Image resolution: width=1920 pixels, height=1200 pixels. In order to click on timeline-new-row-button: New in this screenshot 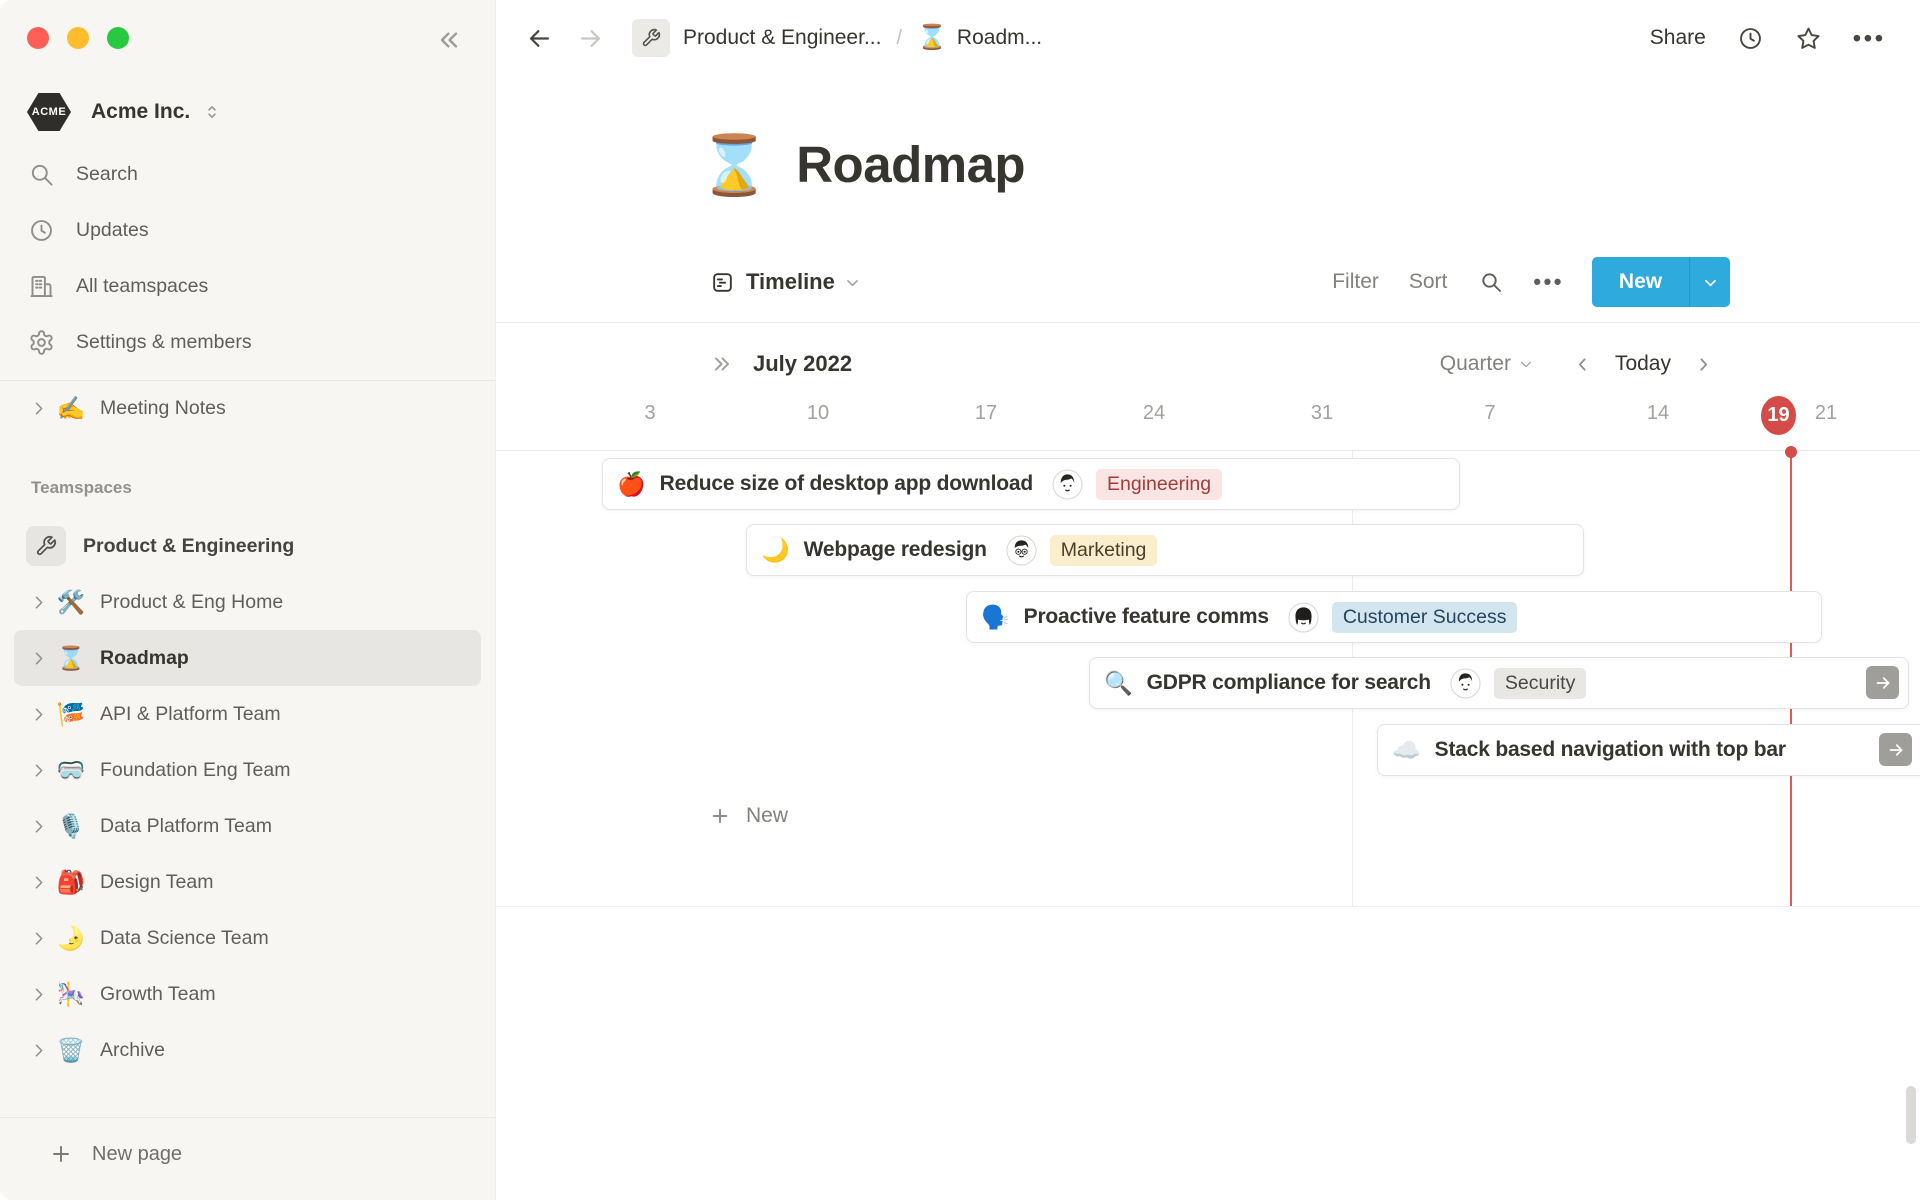, I will do `click(741, 816)`.